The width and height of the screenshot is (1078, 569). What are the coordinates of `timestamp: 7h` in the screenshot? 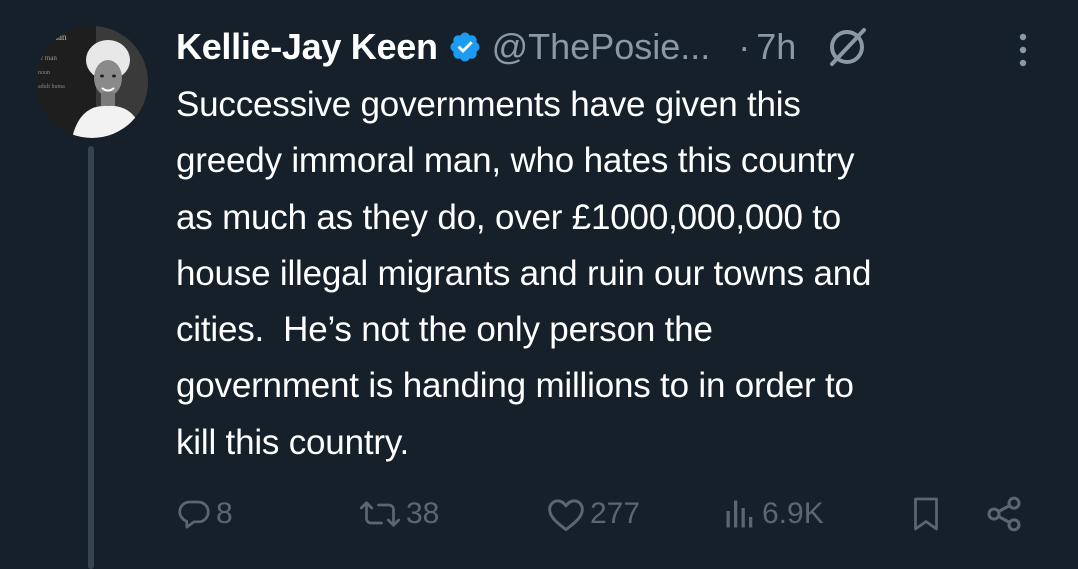 It's located at (776, 47).